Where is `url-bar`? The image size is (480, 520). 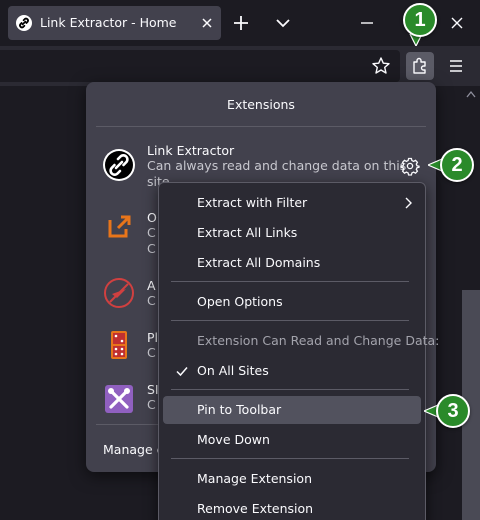 url-bar is located at coordinates (200, 66).